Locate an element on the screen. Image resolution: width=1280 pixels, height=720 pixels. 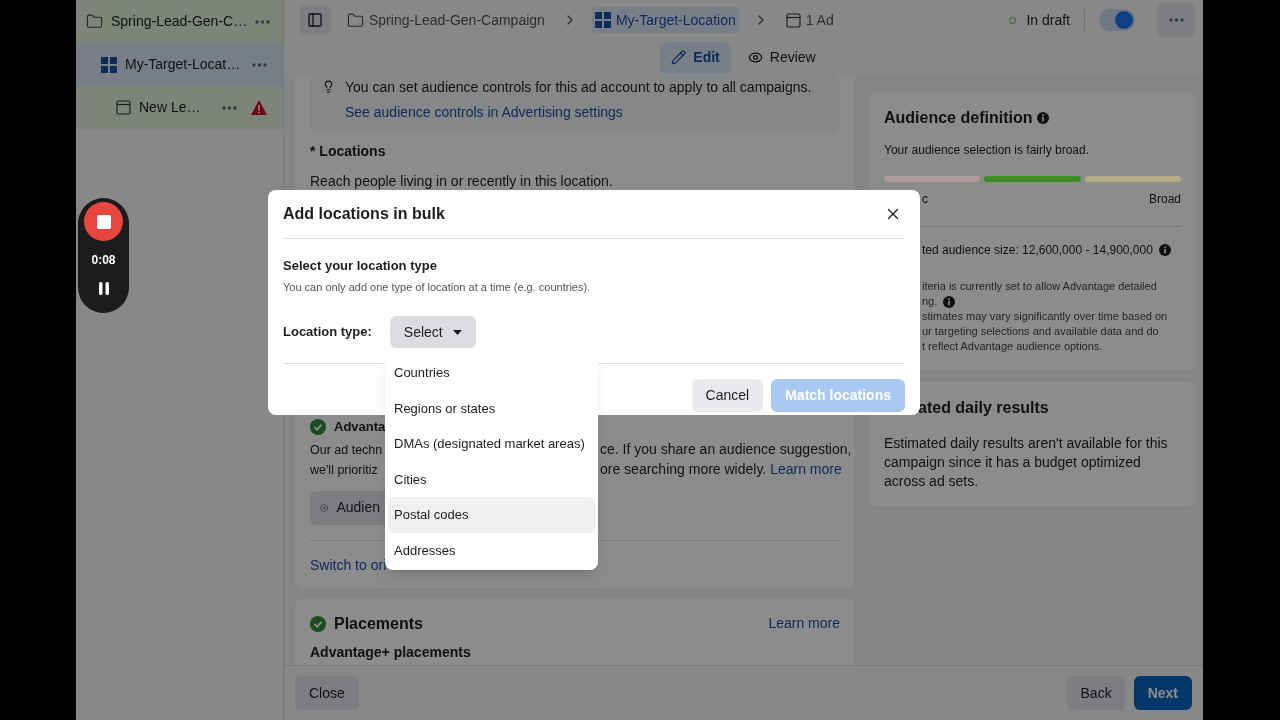
more-button is located at coordinates (1176, 20).